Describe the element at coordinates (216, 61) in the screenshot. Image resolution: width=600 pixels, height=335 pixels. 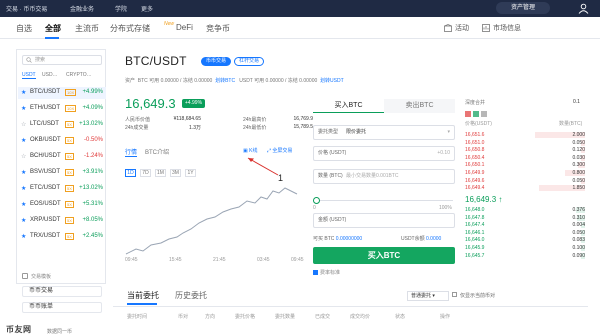
I see `spot-trading-button: 币币交易` at that location.